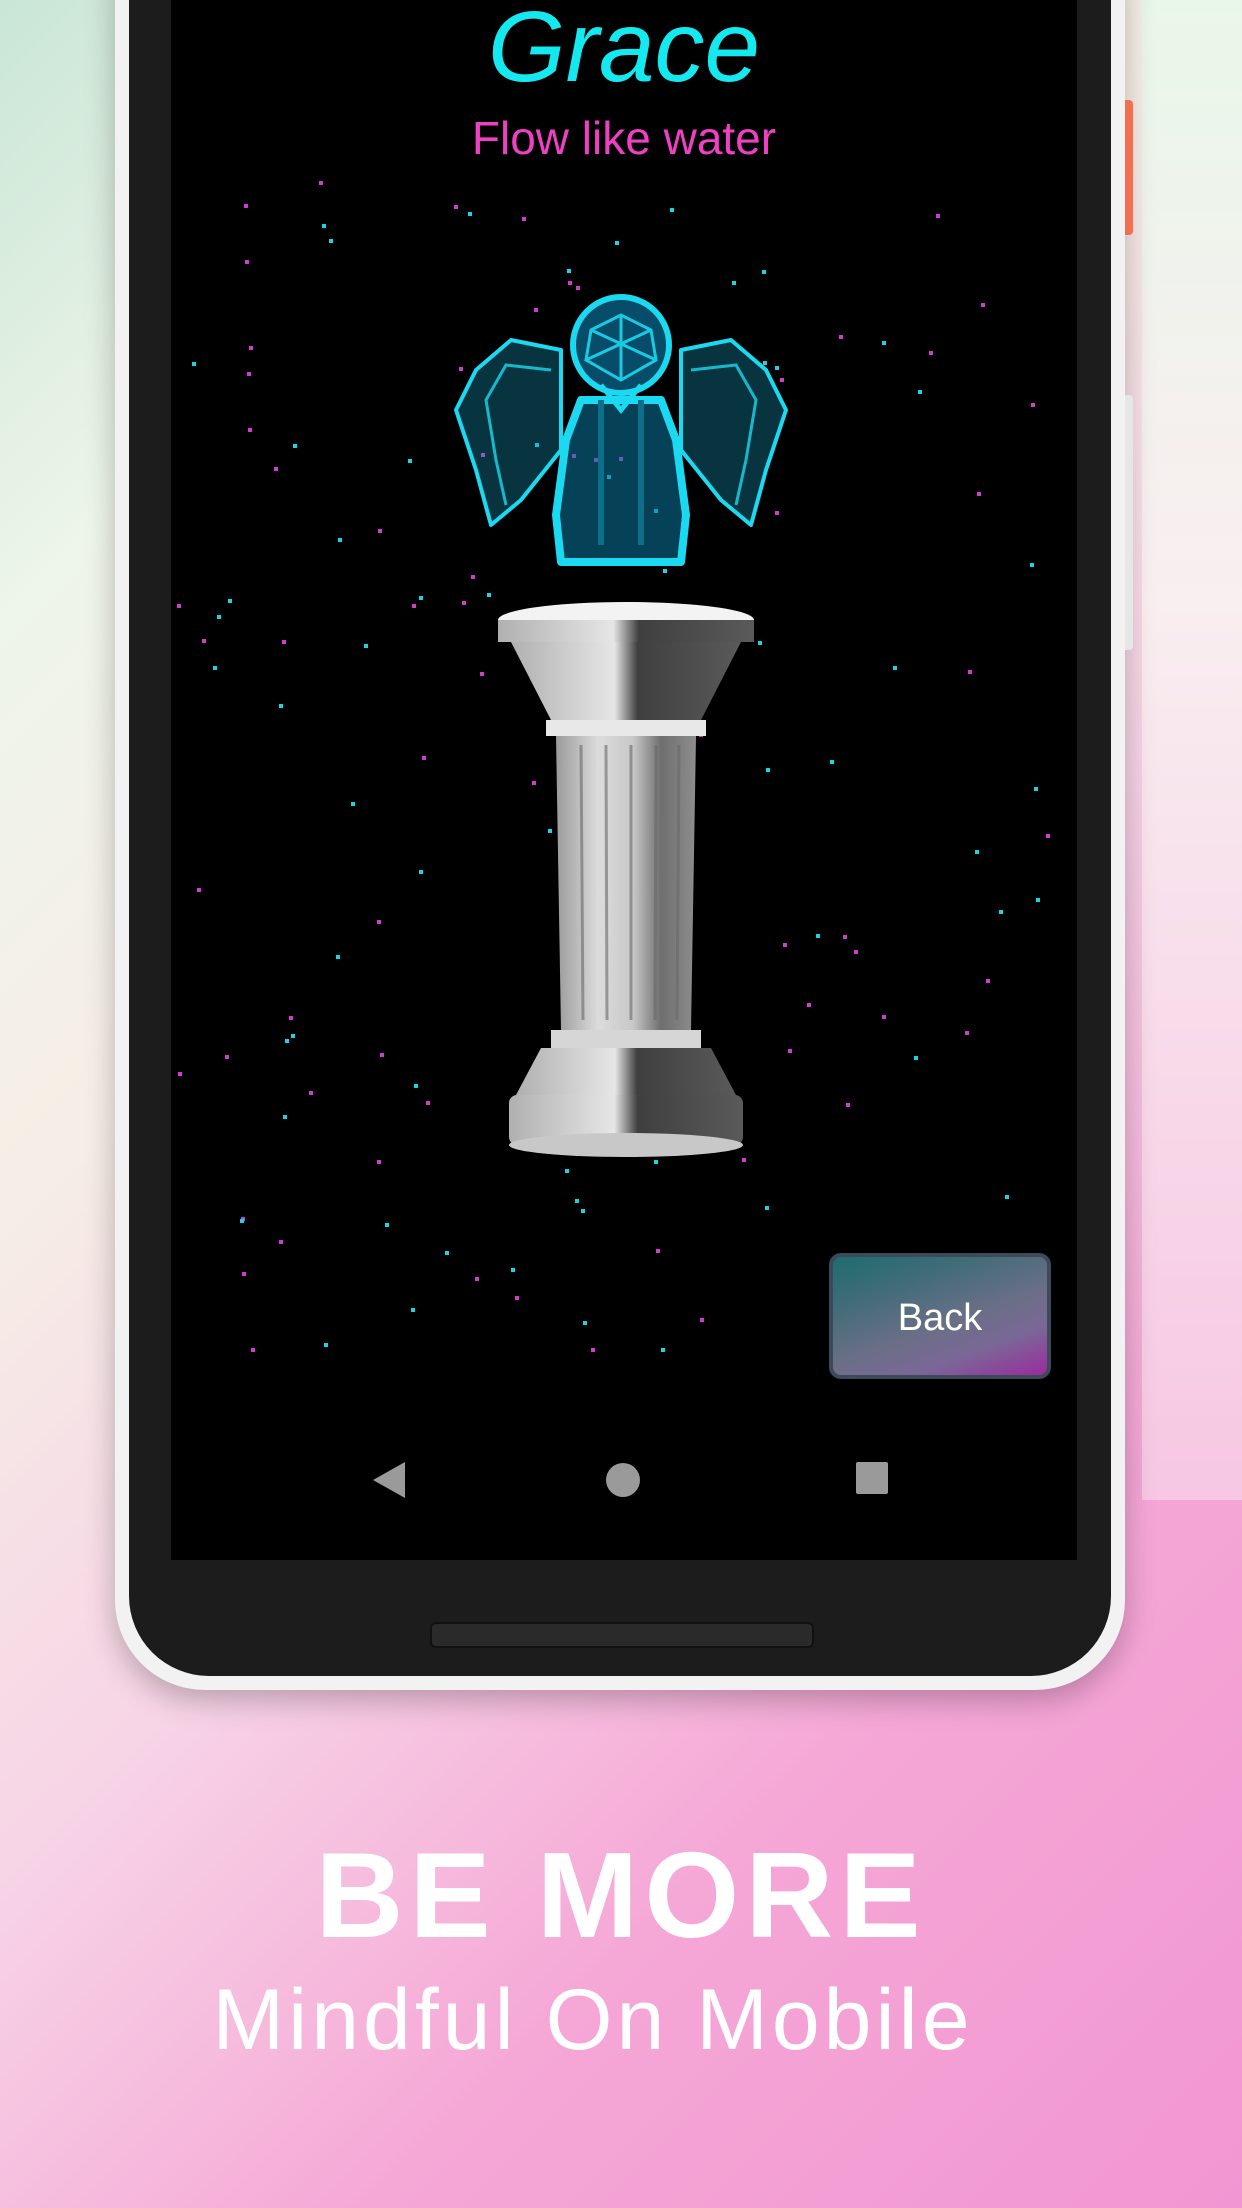 The width and height of the screenshot is (1242, 2208). What do you see at coordinates (1192, 750) in the screenshot?
I see `page-background-accent` at bounding box center [1192, 750].